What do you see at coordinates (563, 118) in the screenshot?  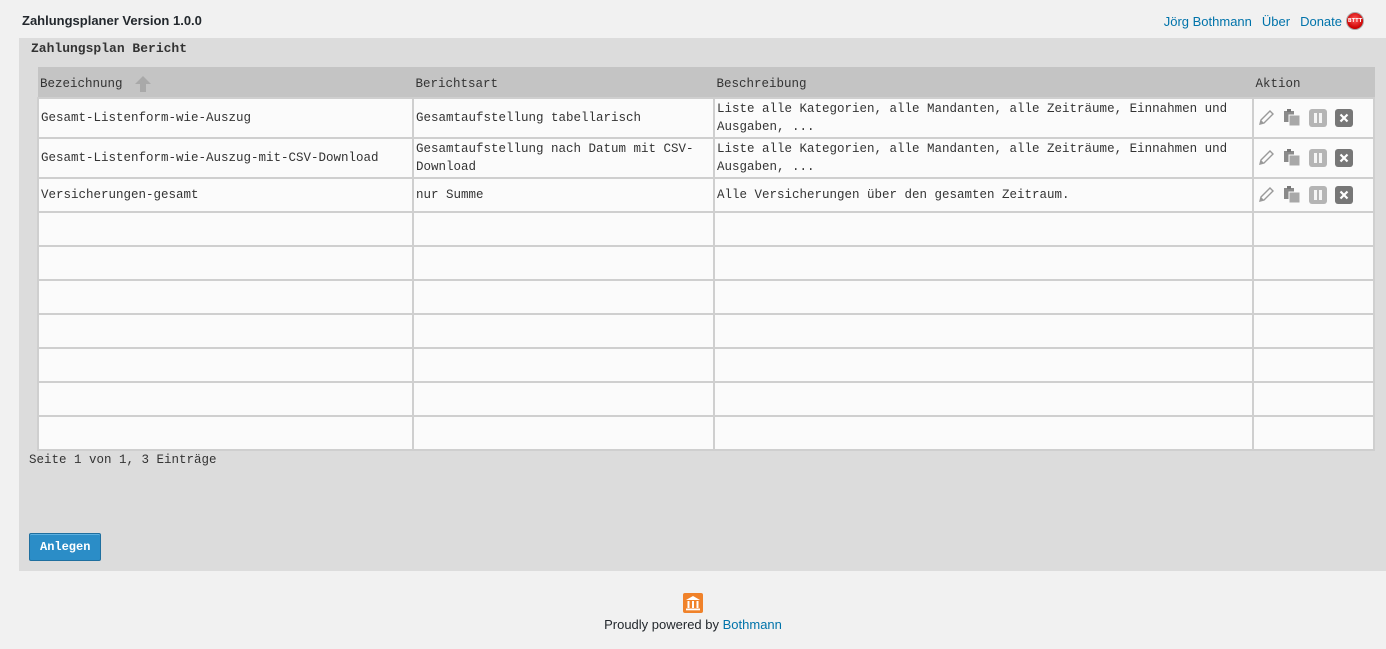 I see `cell-type: Gesamtaufstellung tabellarisch` at bounding box center [563, 118].